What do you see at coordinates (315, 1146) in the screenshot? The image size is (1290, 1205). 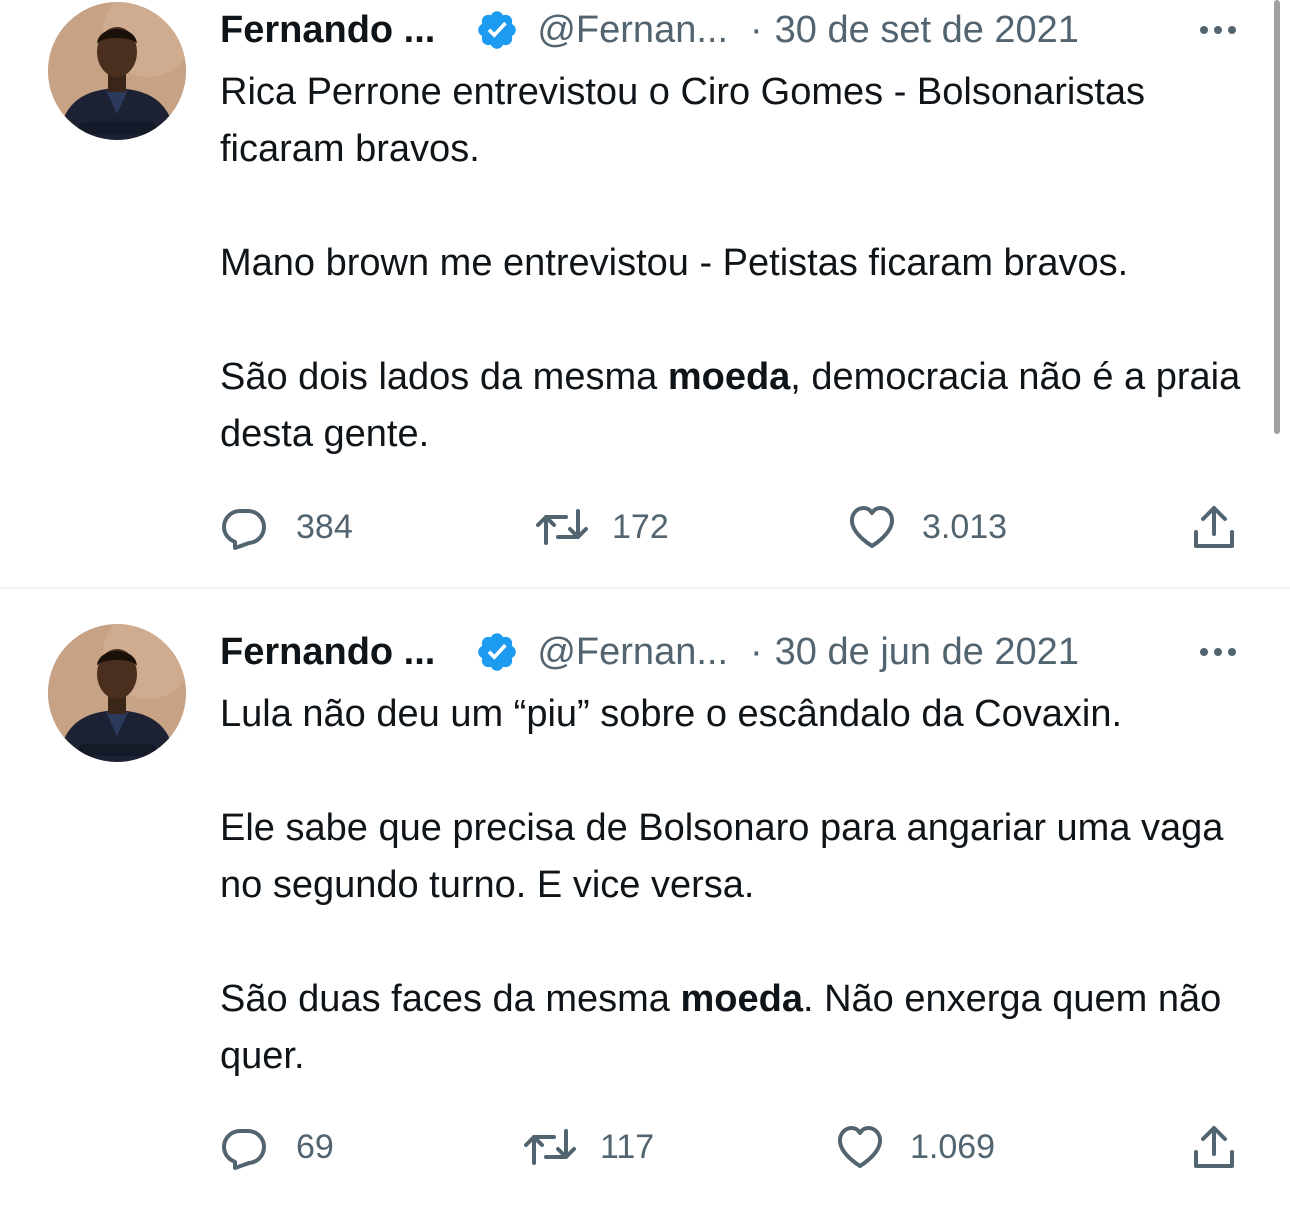 I see `reply-count: 69` at bounding box center [315, 1146].